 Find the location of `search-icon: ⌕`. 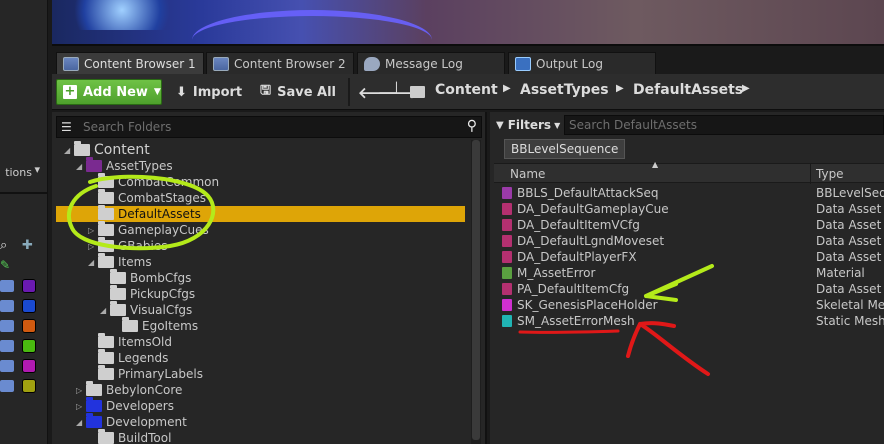

search-icon: ⌕ is located at coordinates (3, 245).